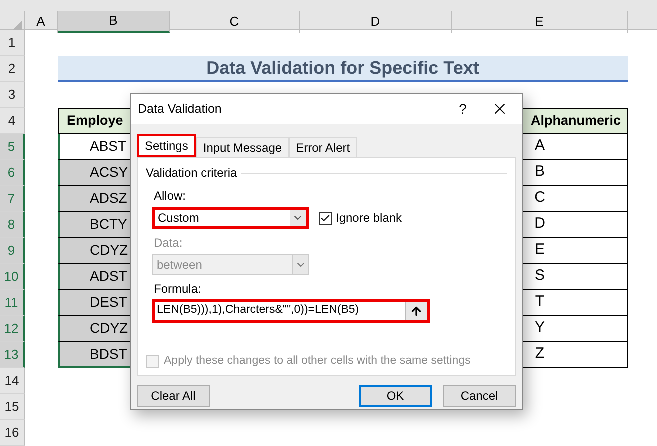 The image size is (657, 446). What do you see at coordinates (235, 21) in the screenshot?
I see `column-header: C` at bounding box center [235, 21].